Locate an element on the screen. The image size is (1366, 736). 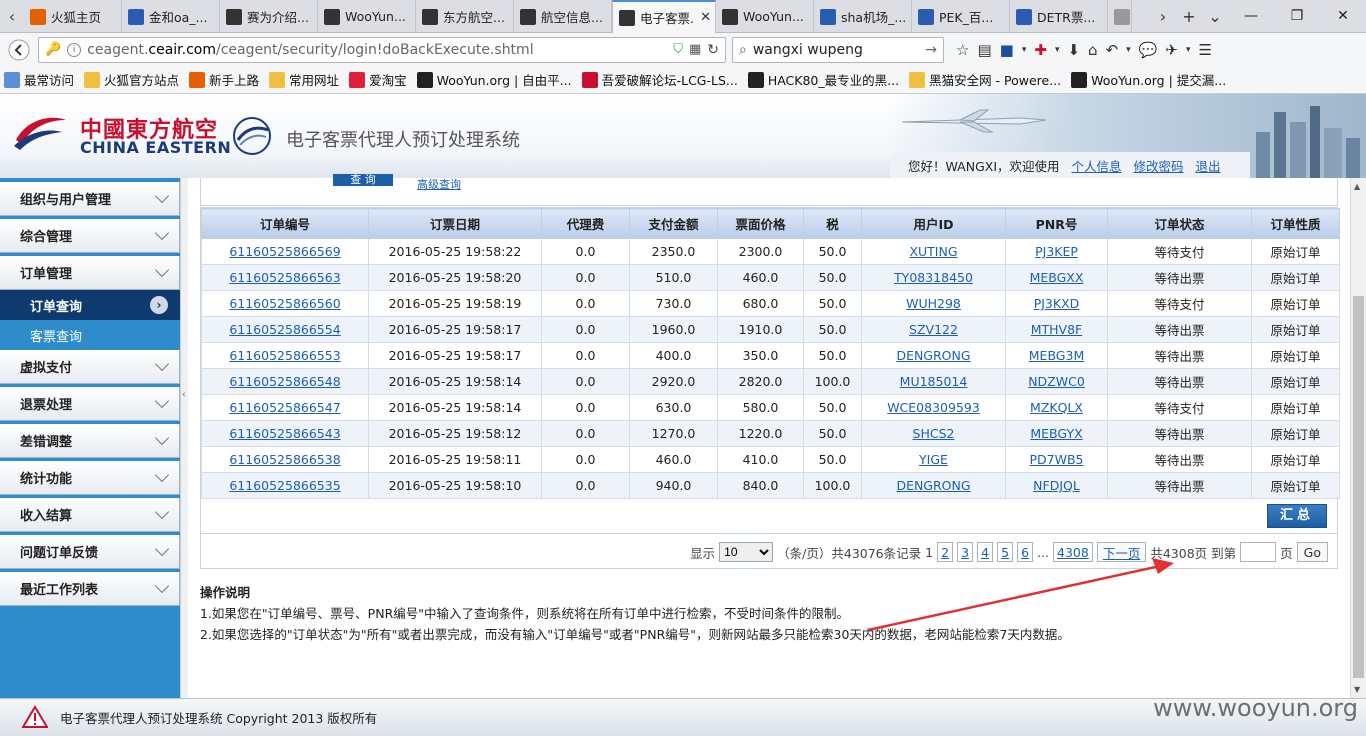
last-page-link: 4308 is located at coordinates (1073, 552).